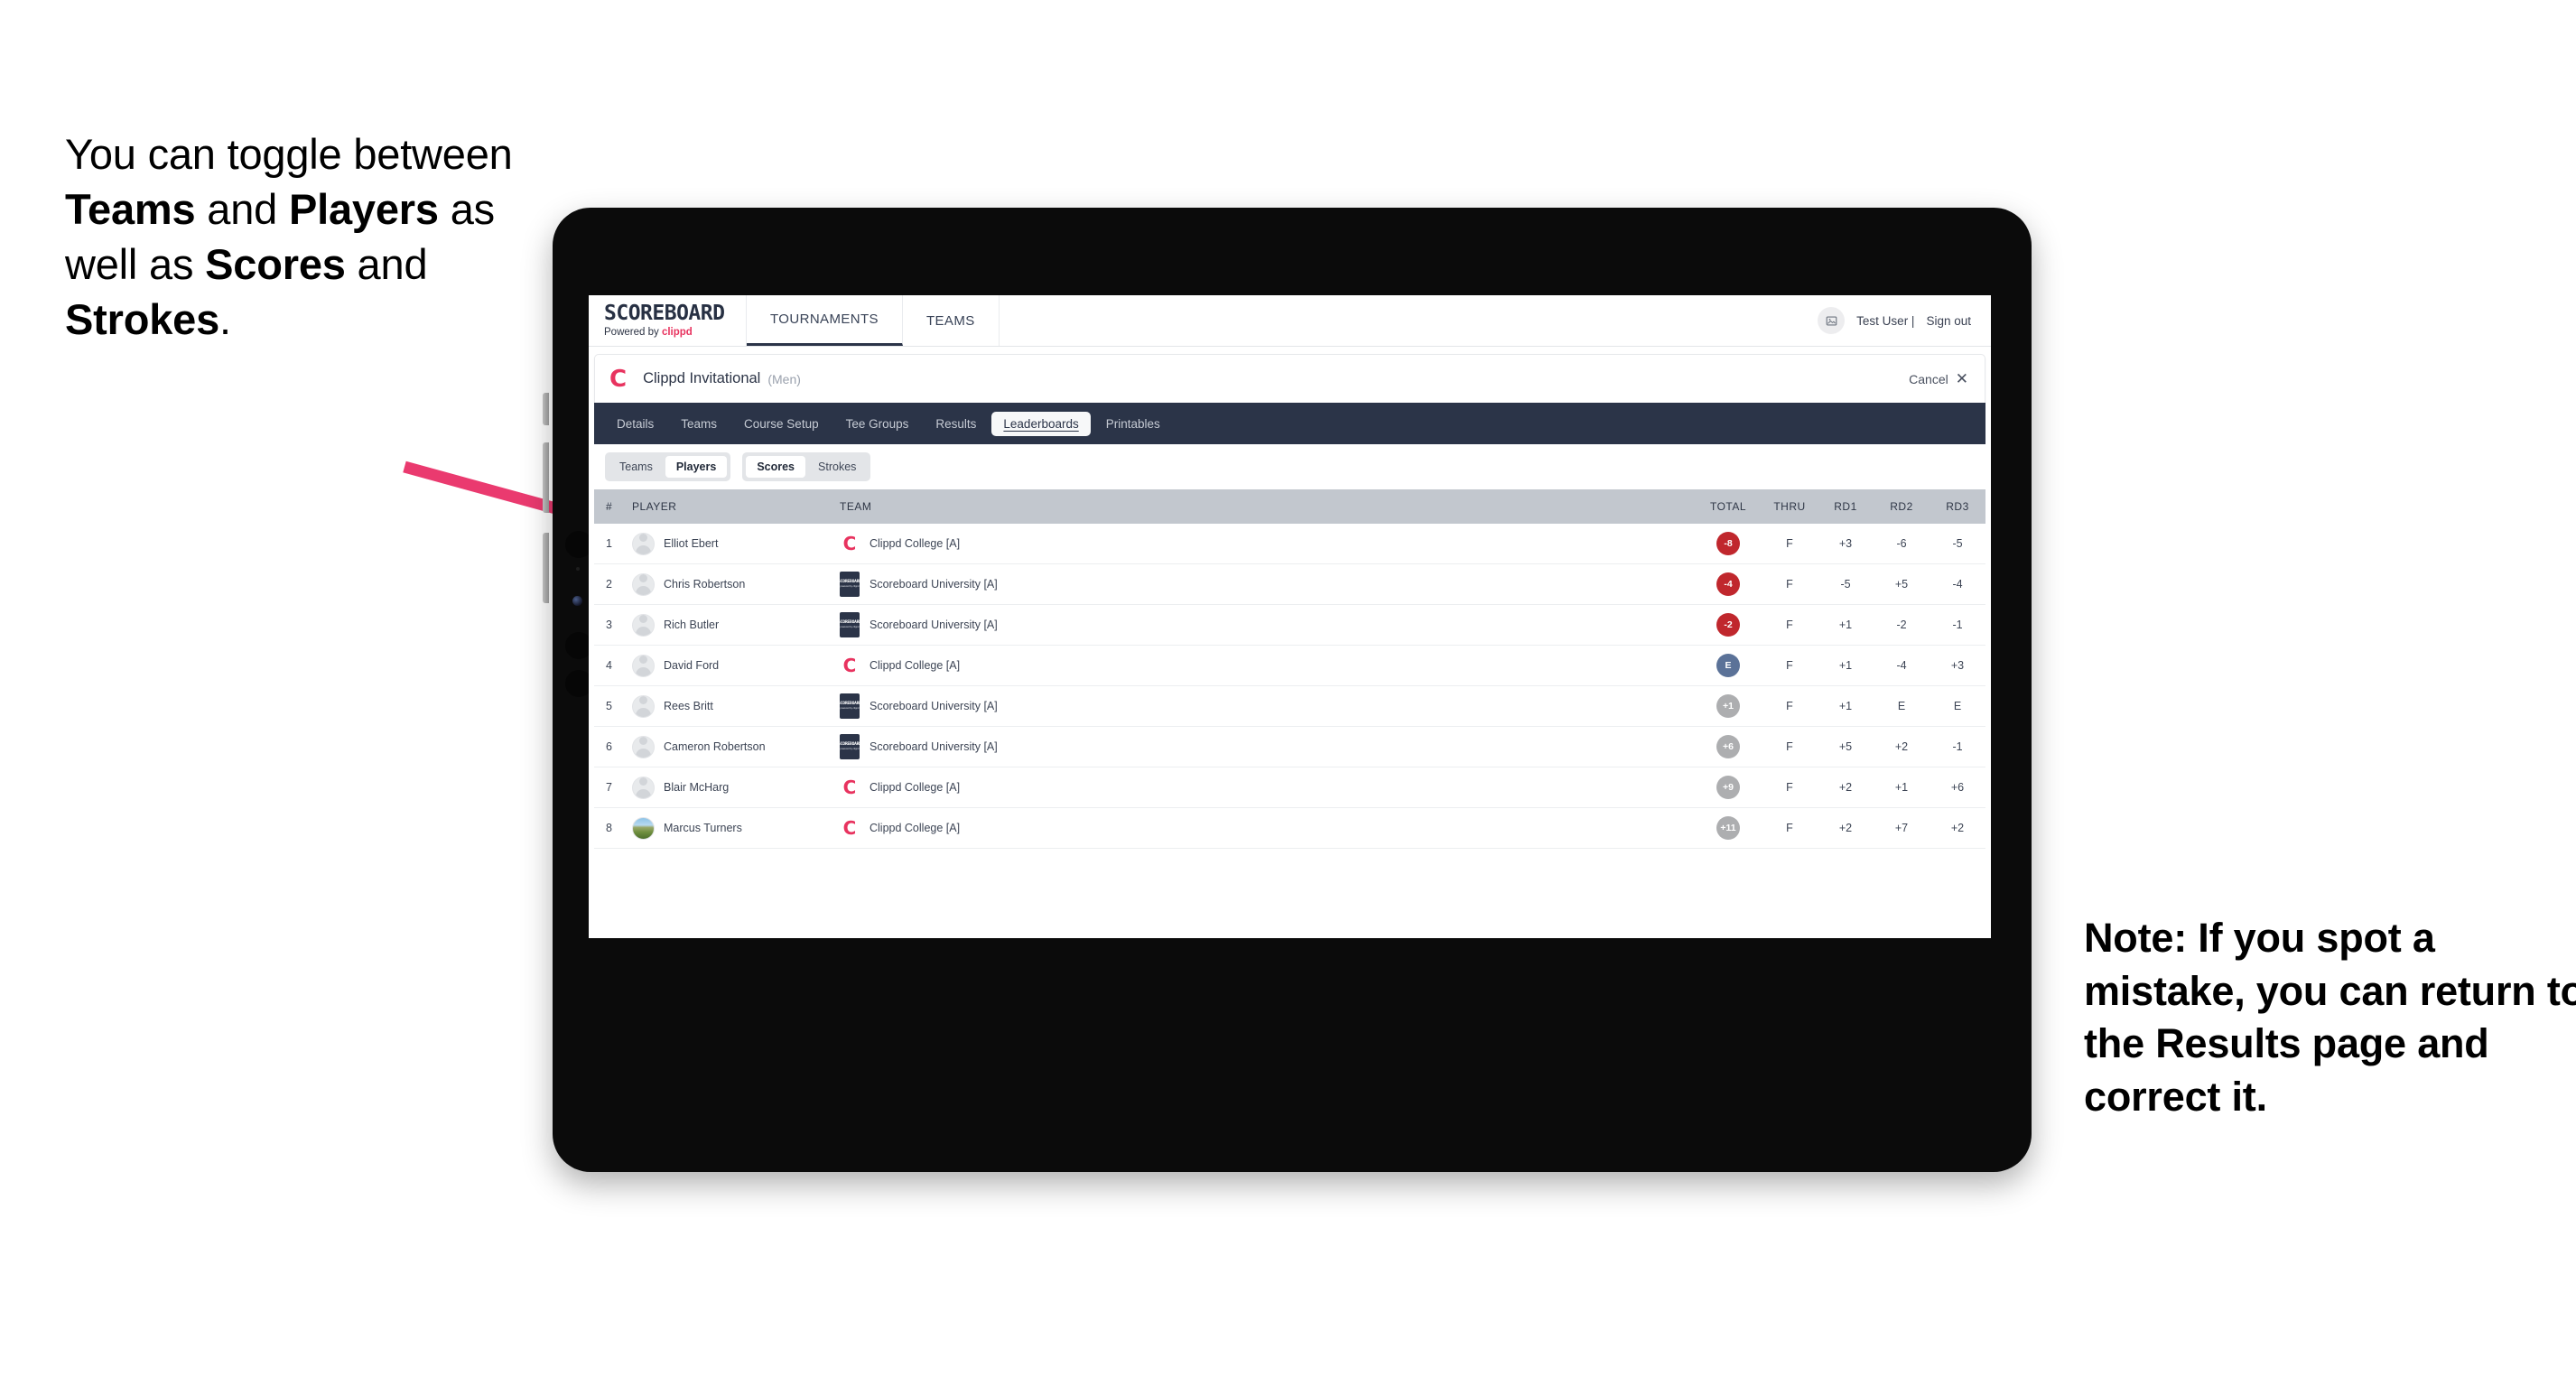 The image size is (2576, 1386). Describe the element at coordinates (1957, 625) in the screenshot. I see `cell-rd3: -1` at that location.